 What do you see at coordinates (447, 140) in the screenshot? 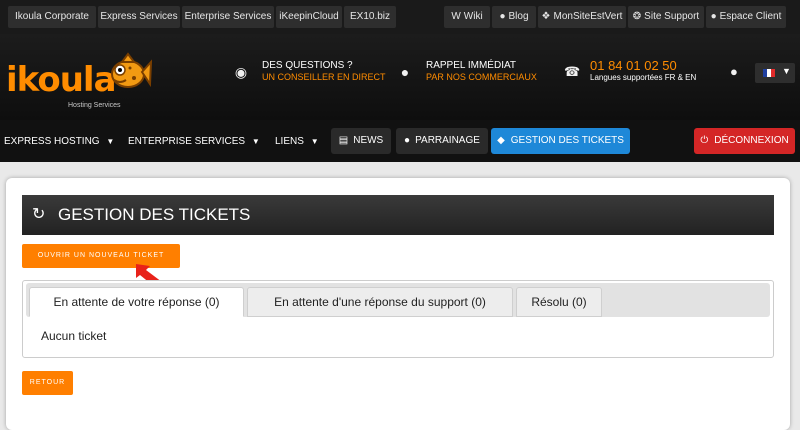
I see `nav-label: PARRAINAGE` at bounding box center [447, 140].